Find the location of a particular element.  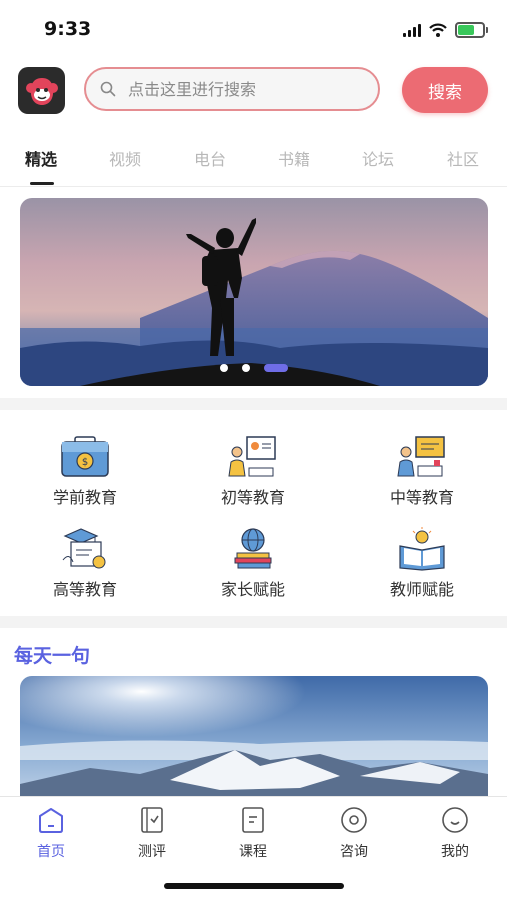

category-primary: 初等教育 is located at coordinates (253, 471).